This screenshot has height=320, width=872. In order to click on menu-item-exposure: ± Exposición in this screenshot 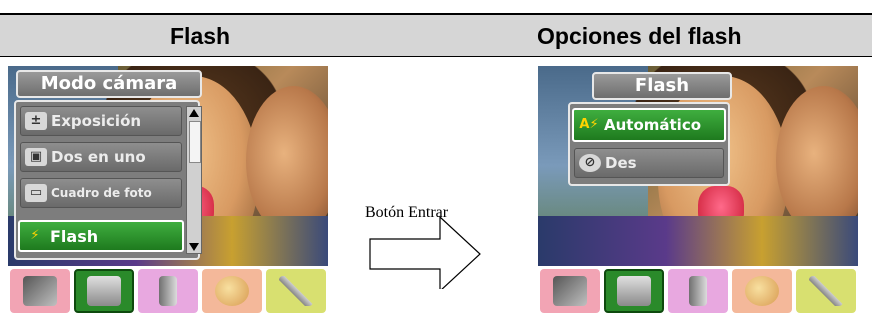, I will do `click(101, 121)`.